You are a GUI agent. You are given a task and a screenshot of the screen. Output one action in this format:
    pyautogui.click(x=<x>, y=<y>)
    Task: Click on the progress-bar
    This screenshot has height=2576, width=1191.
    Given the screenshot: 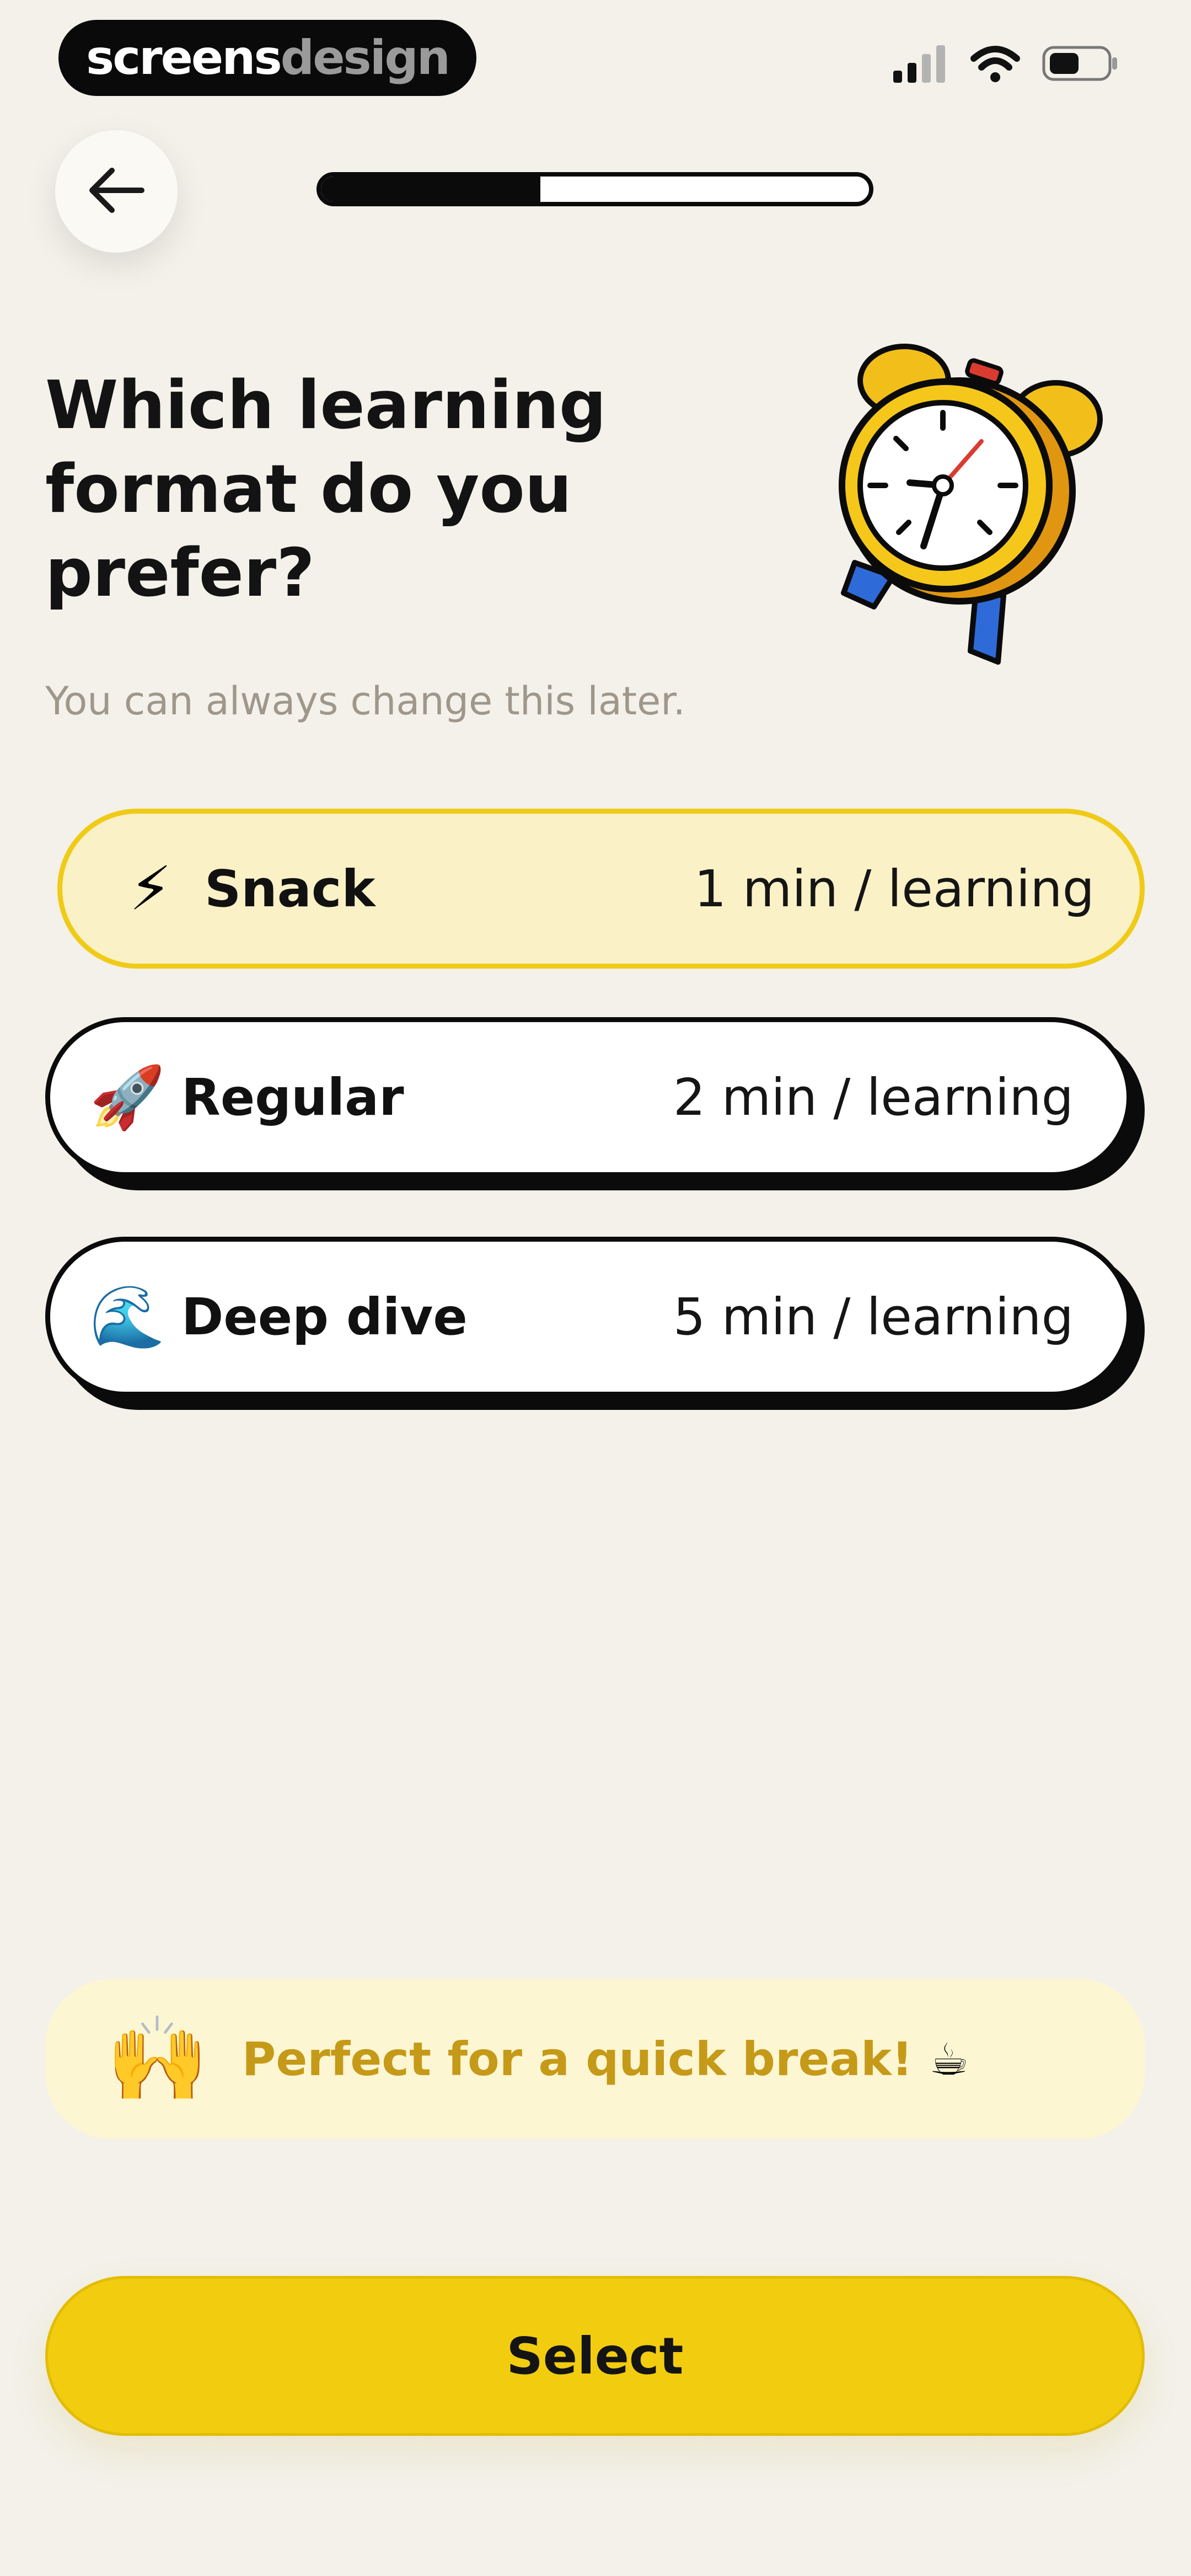 What is the action you would take?
    pyautogui.click(x=594, y=189)
    